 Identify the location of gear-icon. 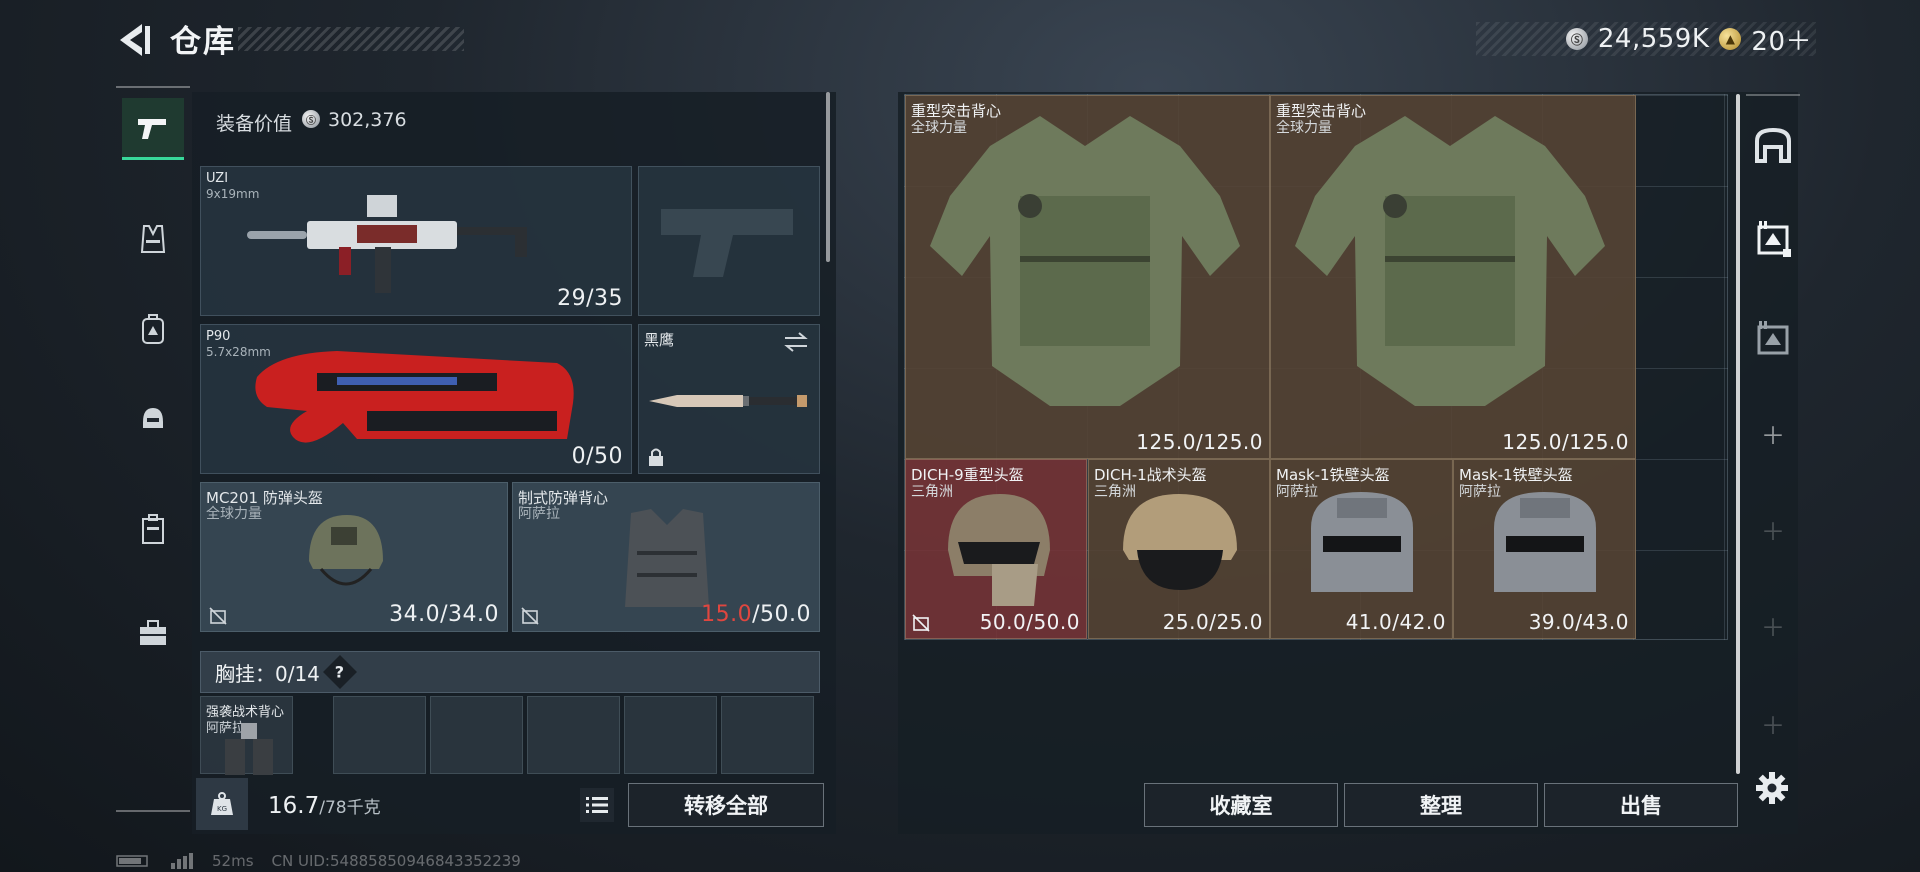
(1772, 788).